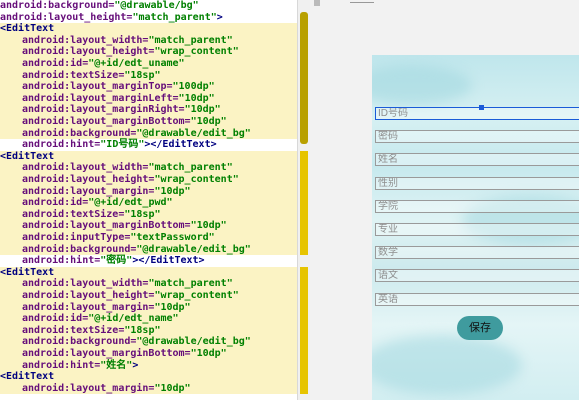 The height and width of the screenshot is (400, 579). What do you see at coordinates (88, 179) in the screenshot?
I see `code-attribute: android:layout_height=` at bounding box center [88, 179].